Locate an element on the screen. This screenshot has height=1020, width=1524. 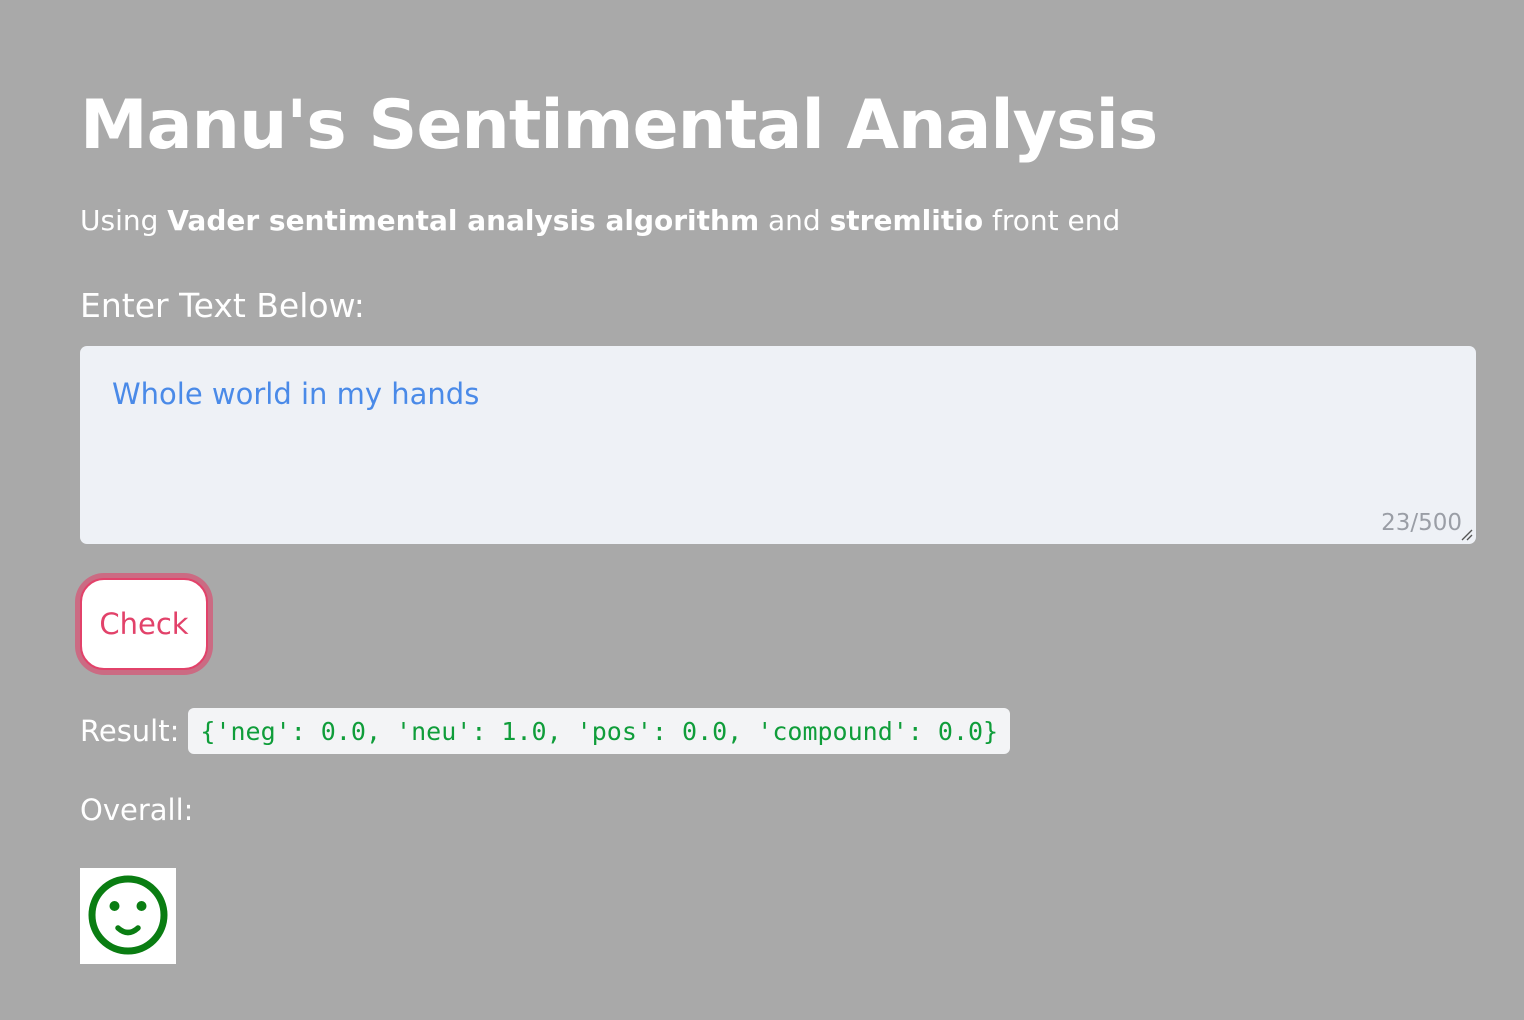
text-input-label: Enter Text Below: is located at coordinates (222, 305).